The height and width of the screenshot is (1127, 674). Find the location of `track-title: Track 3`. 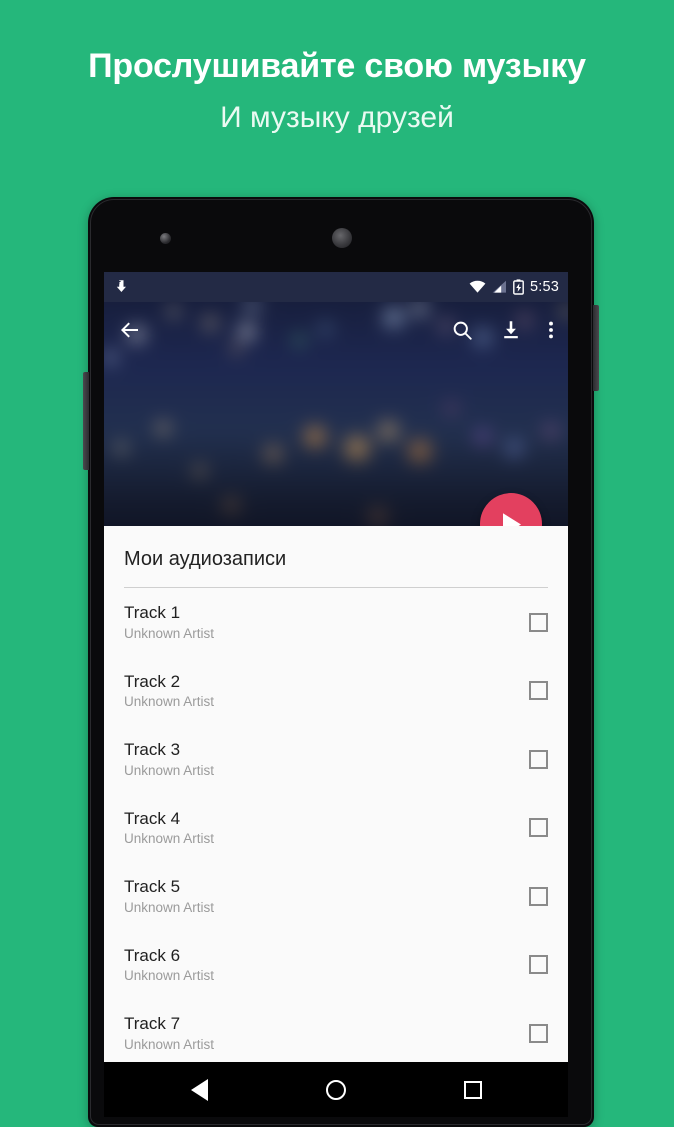

track-title: Track 3 is located at coordinates (152, 750).